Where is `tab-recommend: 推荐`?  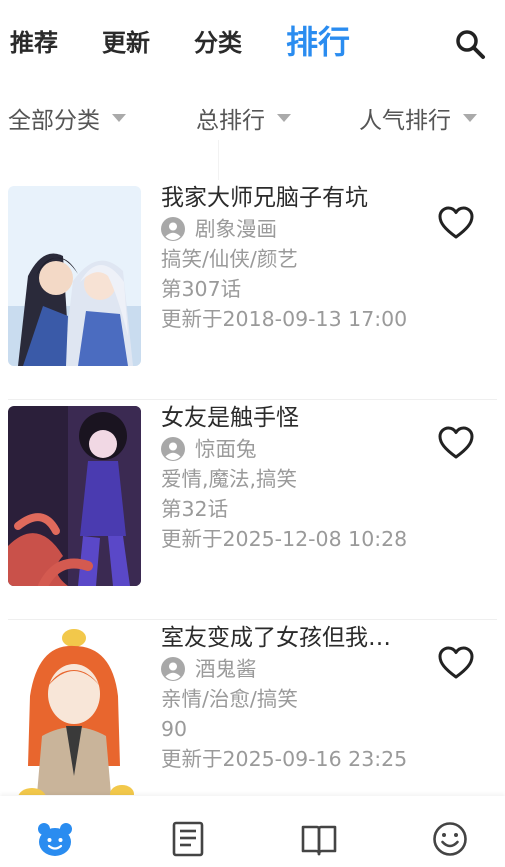 tab-recommend: 推荐 is located at coordinates (34, 43).